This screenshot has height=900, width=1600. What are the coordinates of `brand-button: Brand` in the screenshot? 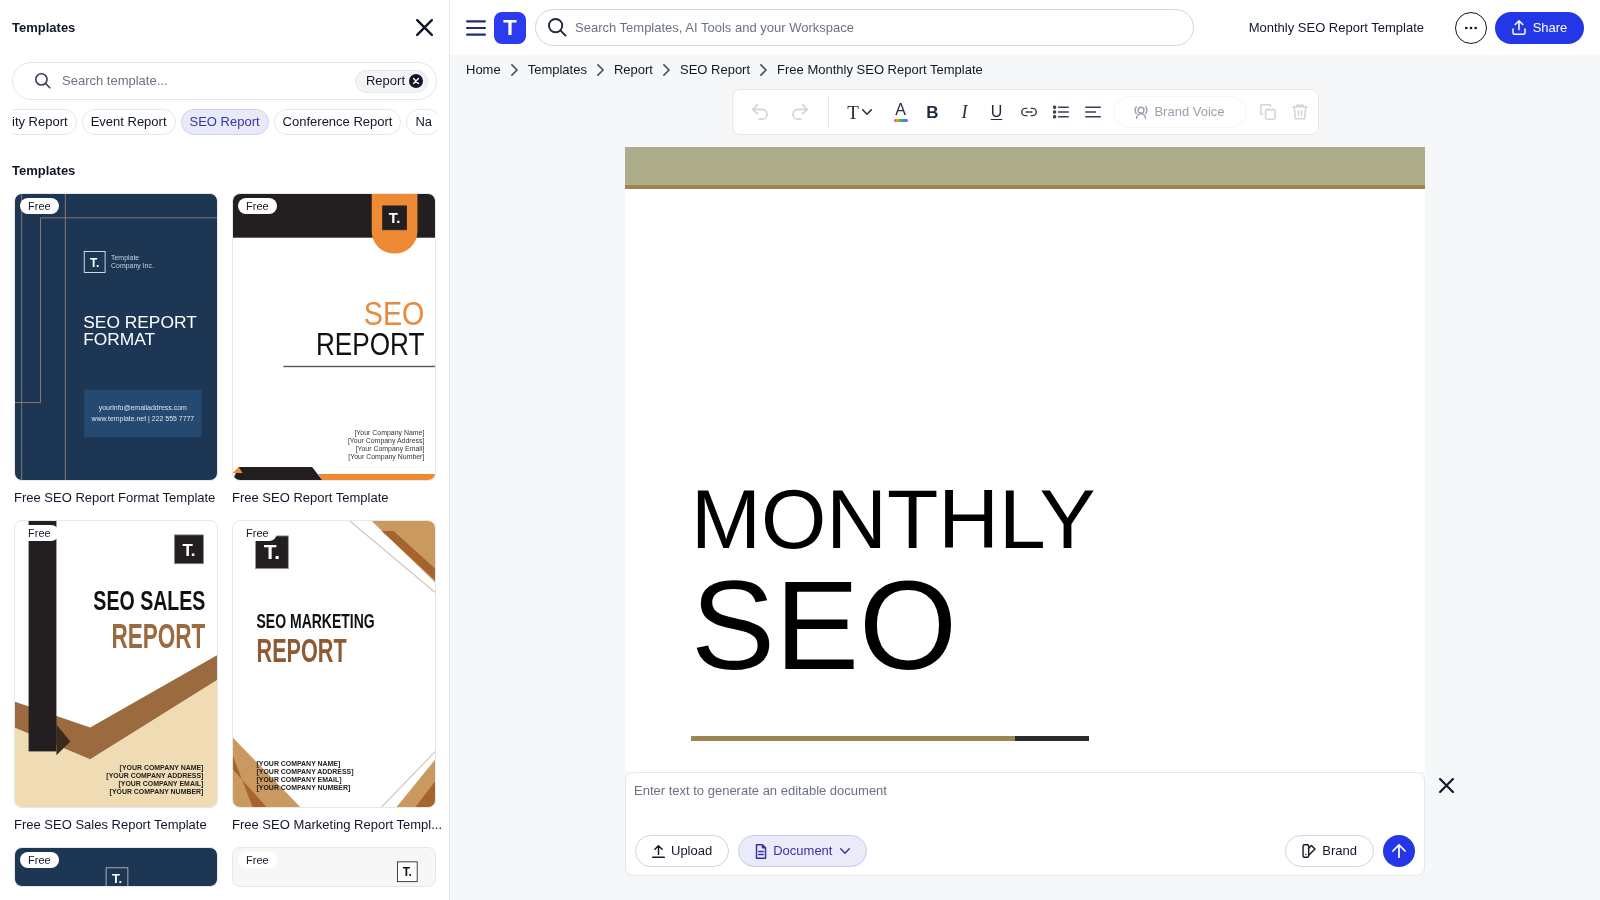 It's located at (1329, 851).